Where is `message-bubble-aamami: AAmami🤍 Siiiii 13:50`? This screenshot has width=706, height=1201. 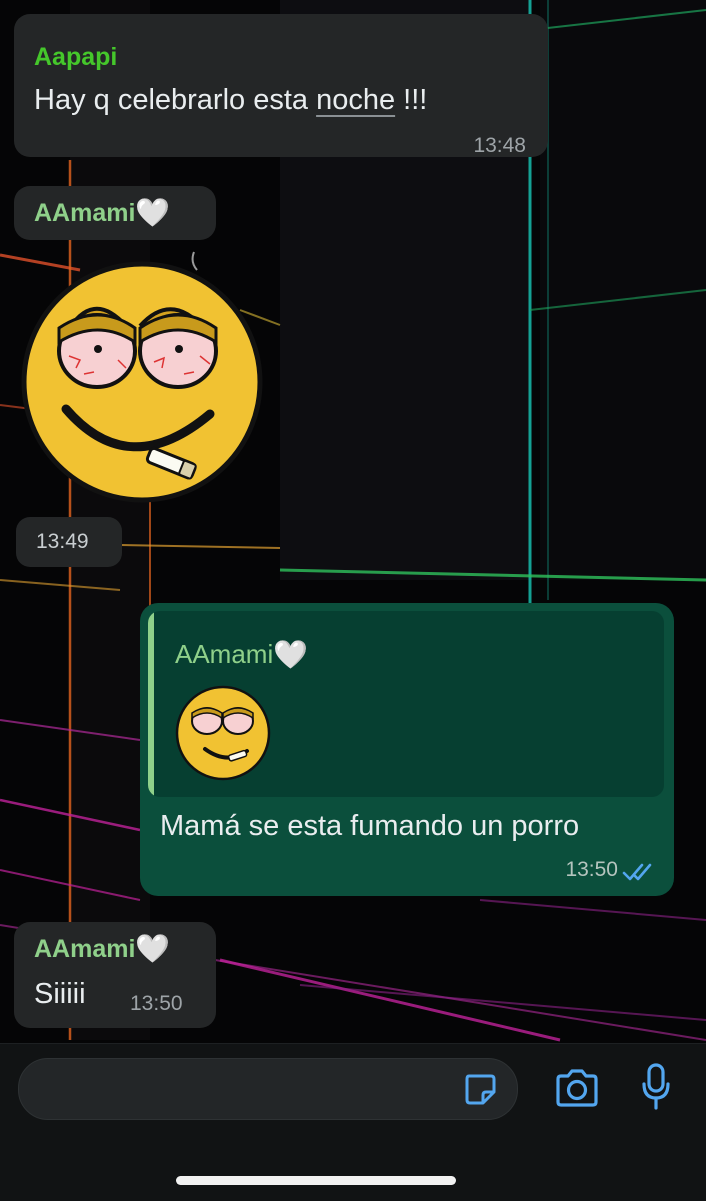
message-bubble-aamami: AAmami🤍 Siiiii 13:50 is located at coordinates (115, 975).